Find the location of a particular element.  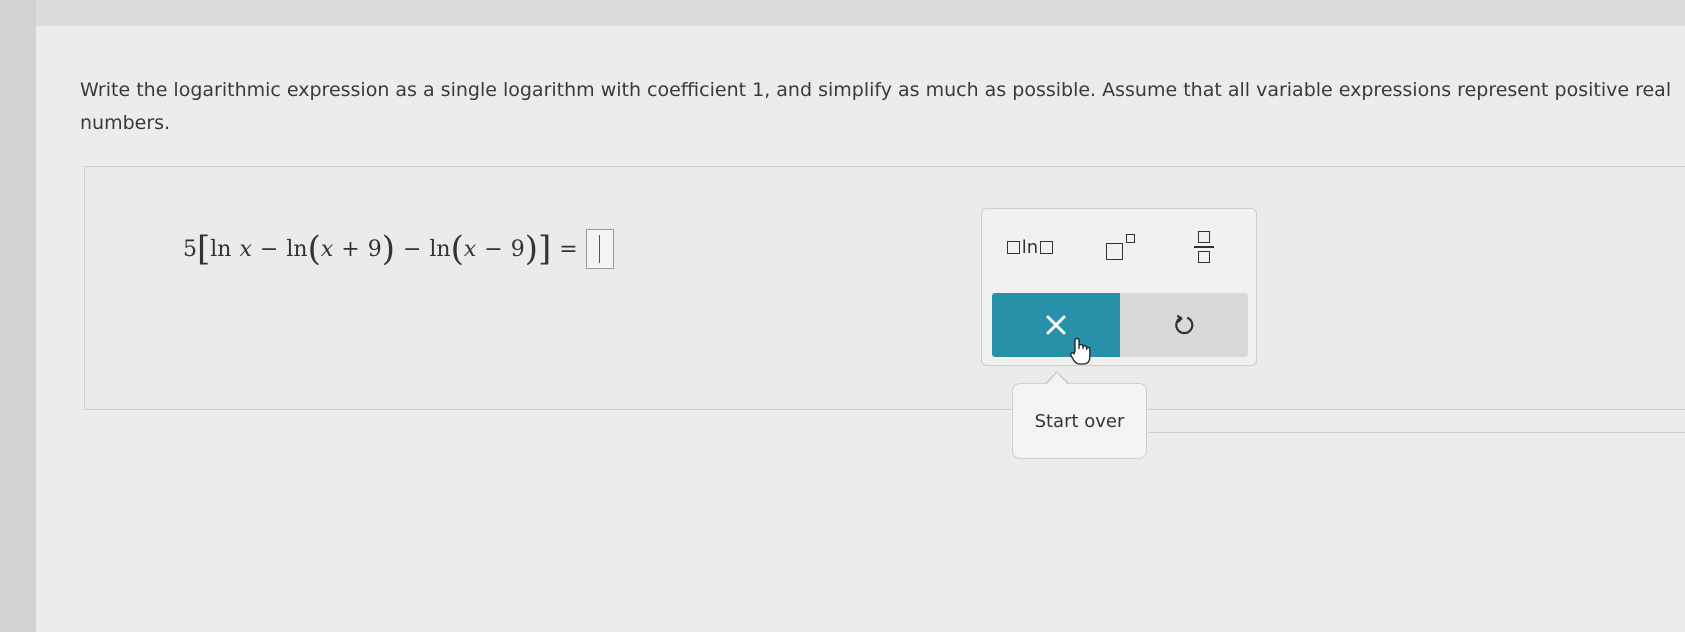

tooltip-arrow-fill is located at coordinates (1057, 379).